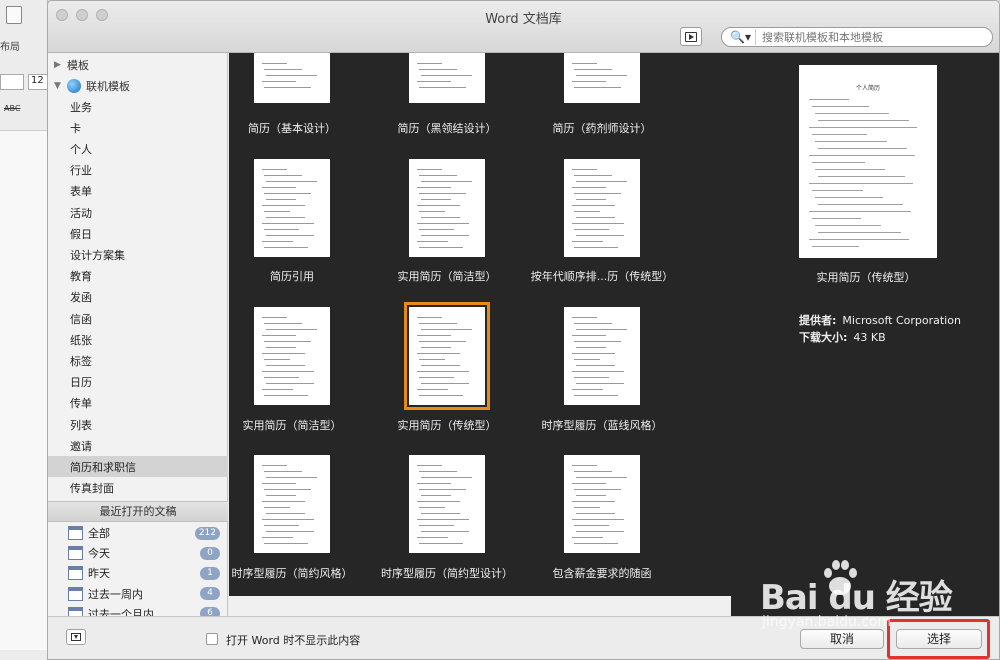  I want to click on watermark-url: jingyan.baidu.com, so click(827, 622).